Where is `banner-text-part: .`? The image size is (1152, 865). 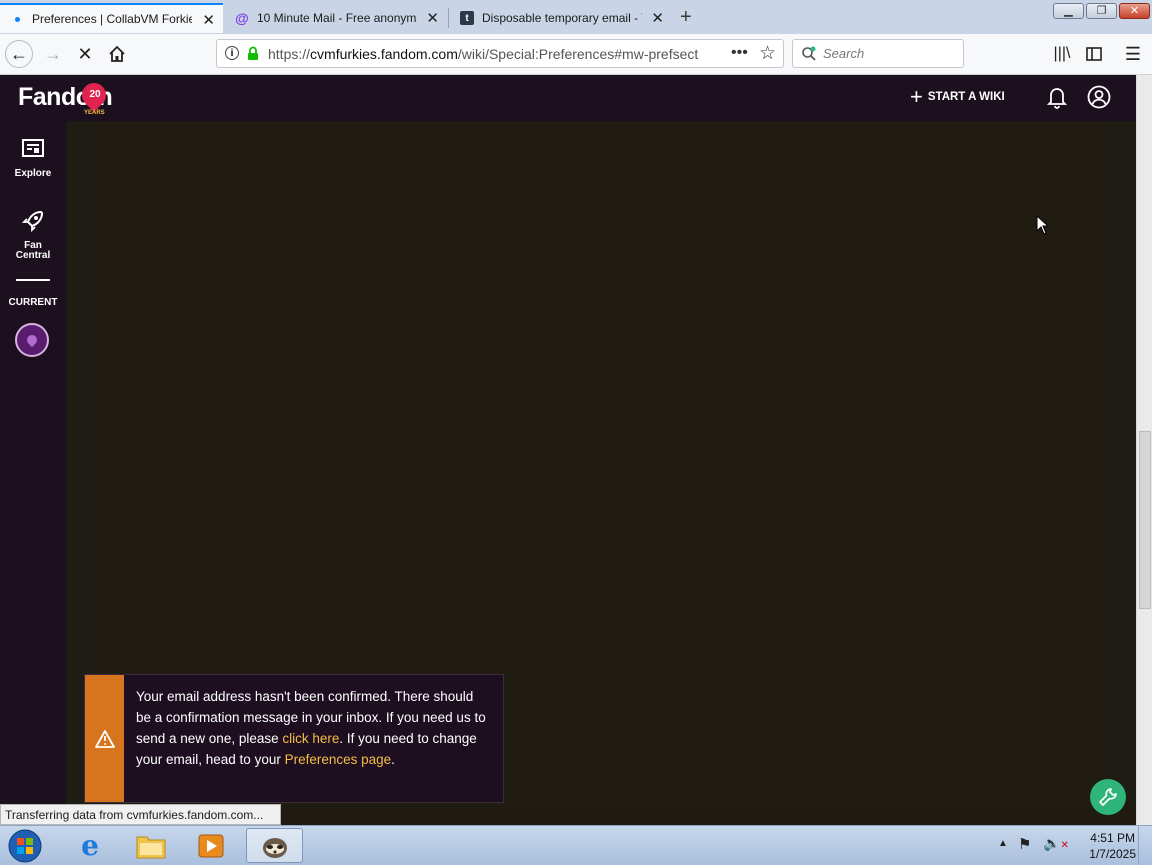 banner-text-part: . is located at coordinates (393, 759).